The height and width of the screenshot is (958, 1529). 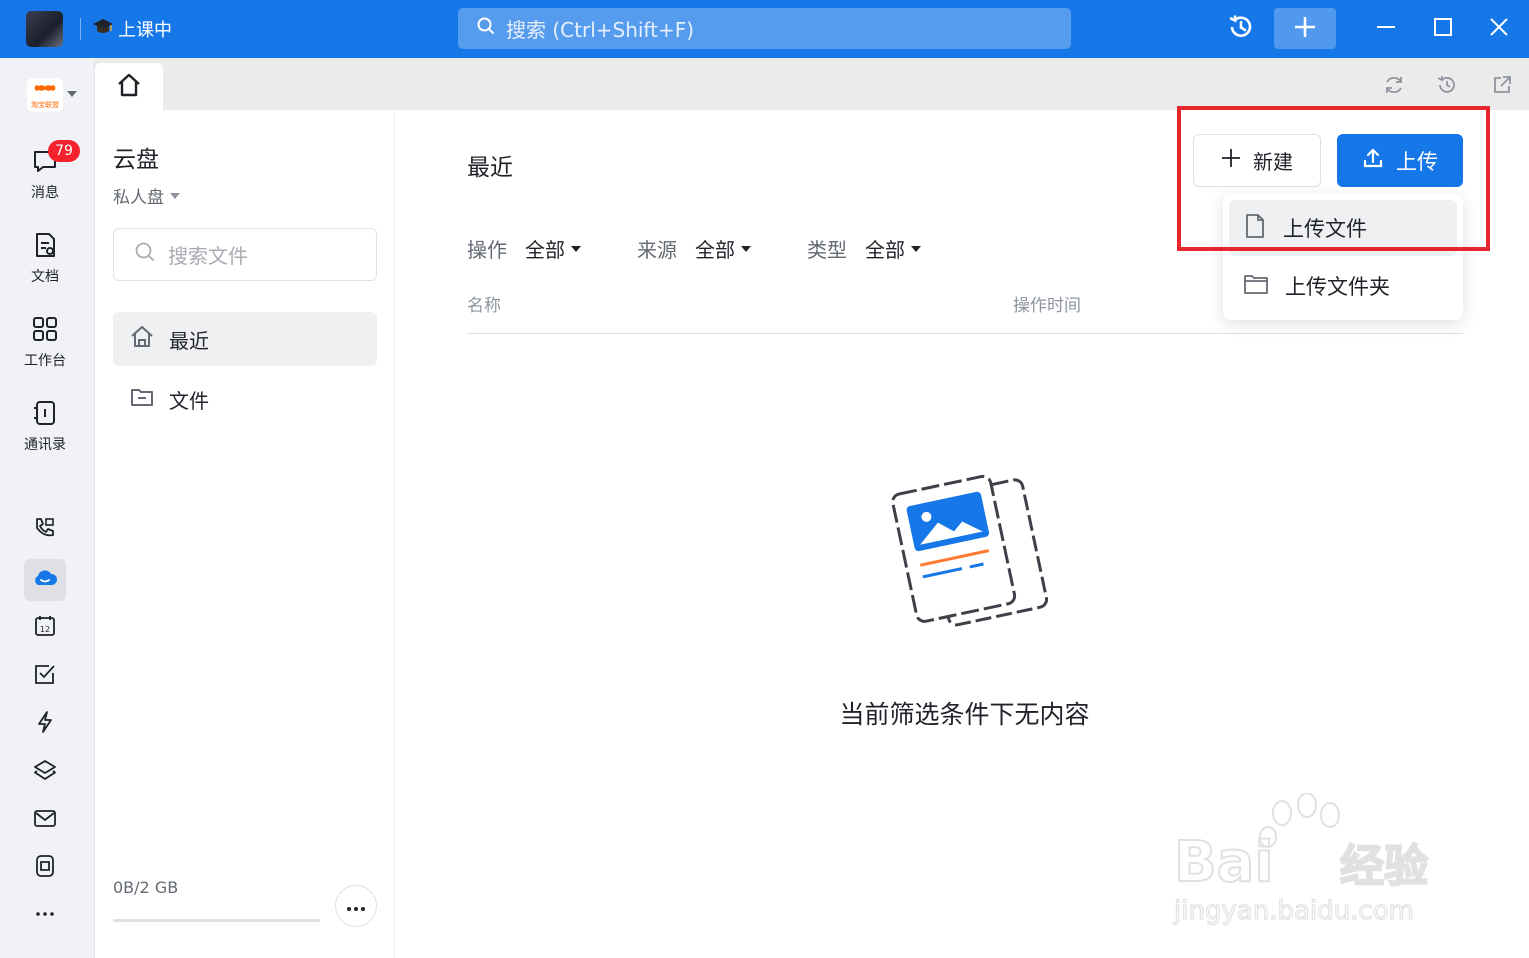 What do you see at coordinates (1273, 162) in the screenshot?
I see `new-button-label: 新建` at bounding box center [1273, 162].